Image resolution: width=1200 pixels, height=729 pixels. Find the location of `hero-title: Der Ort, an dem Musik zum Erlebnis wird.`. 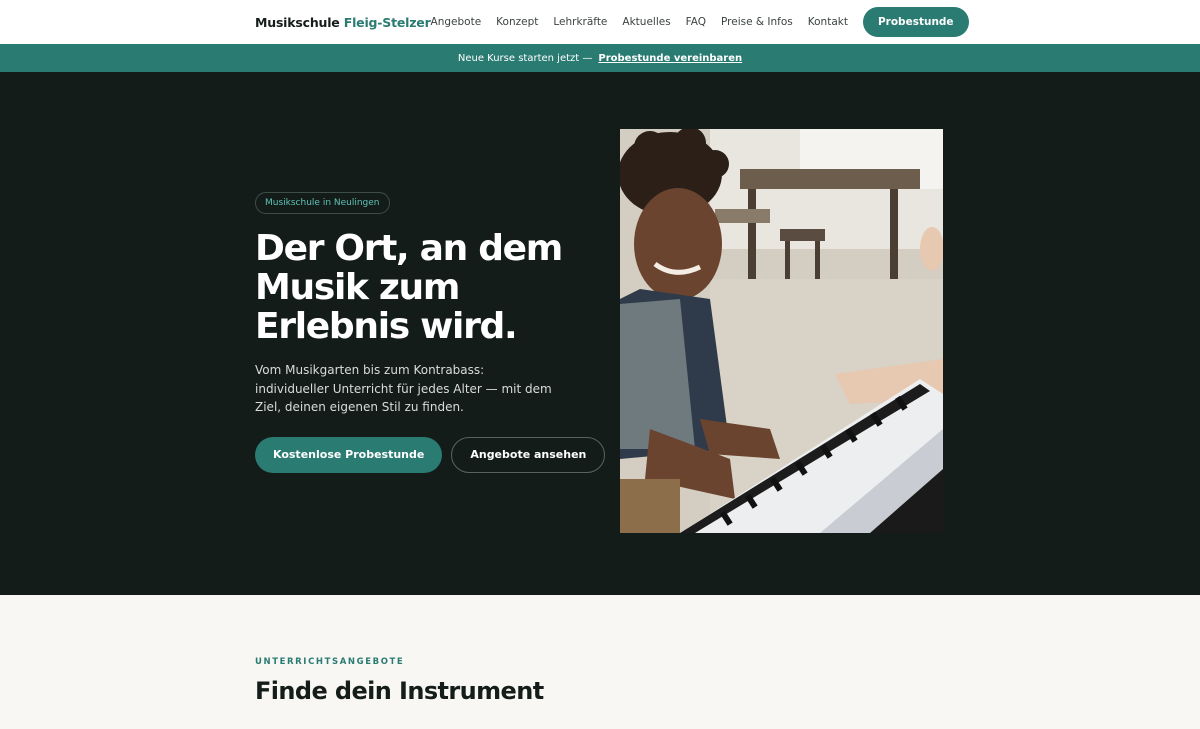

hero-title: Der Ort, an dem Musik zum Erlebnis wird. is located at coordinates (420, 287).